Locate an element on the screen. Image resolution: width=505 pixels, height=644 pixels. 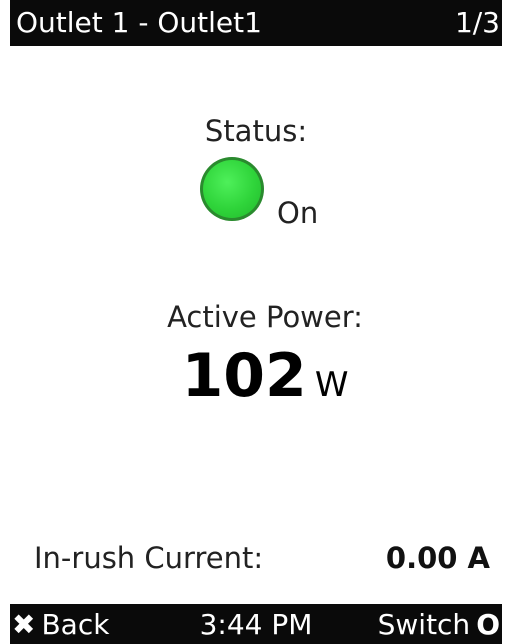
active-power-readout: 102 W is located at coordinates (256, 380).